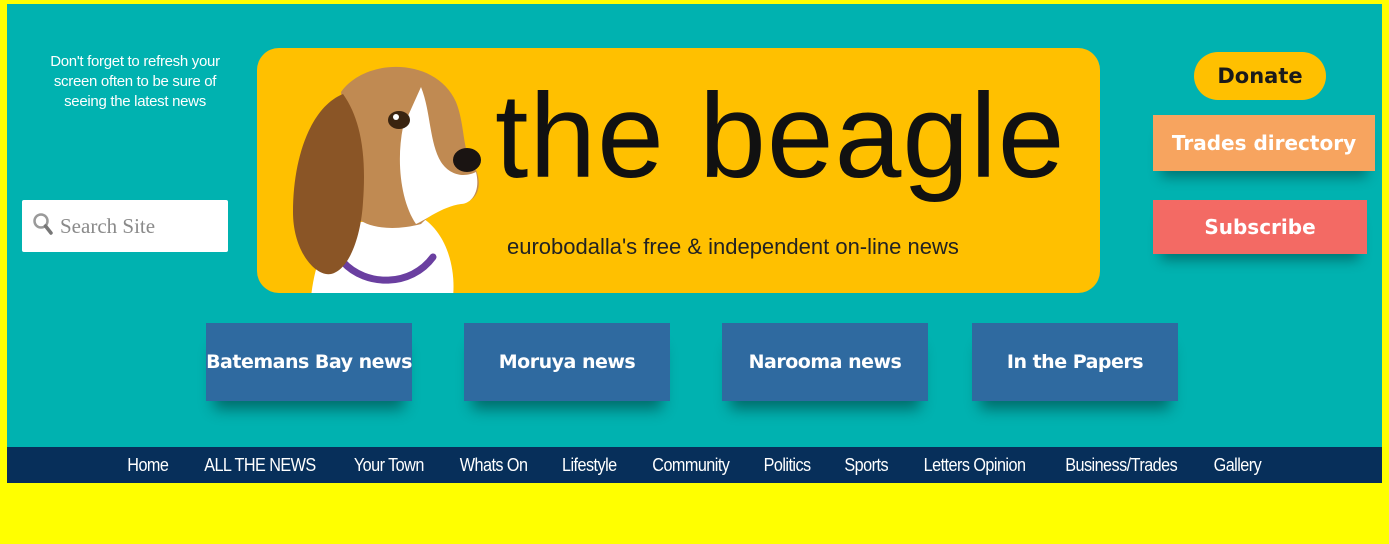 This screenshot has width=1389, height=544. What do you see at coordinates (825, 362) in the screenshot?
I see `narooma-news-button: Narooma news` at bounding box center [825, 362].